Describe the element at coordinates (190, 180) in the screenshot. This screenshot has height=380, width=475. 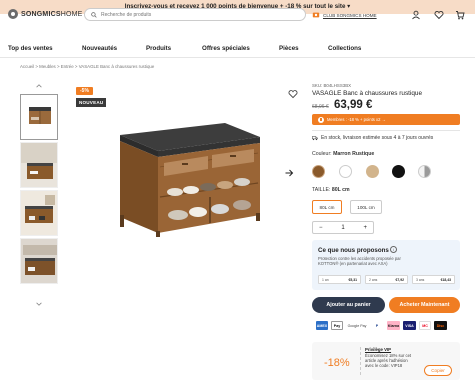
I see `product-main-image` at that location.